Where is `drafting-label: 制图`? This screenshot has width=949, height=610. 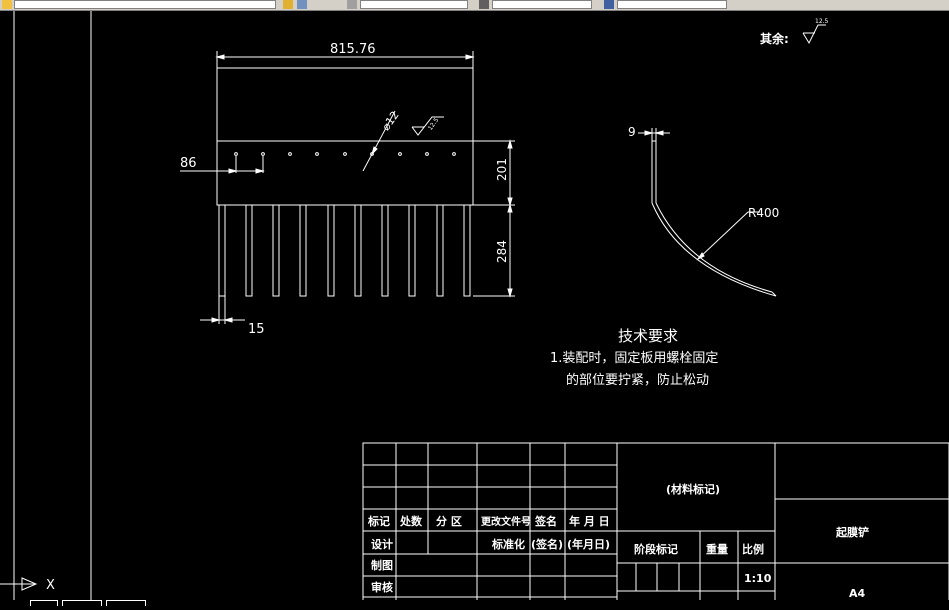
drafting-label: 制图 is located at coordinates (382, 565).